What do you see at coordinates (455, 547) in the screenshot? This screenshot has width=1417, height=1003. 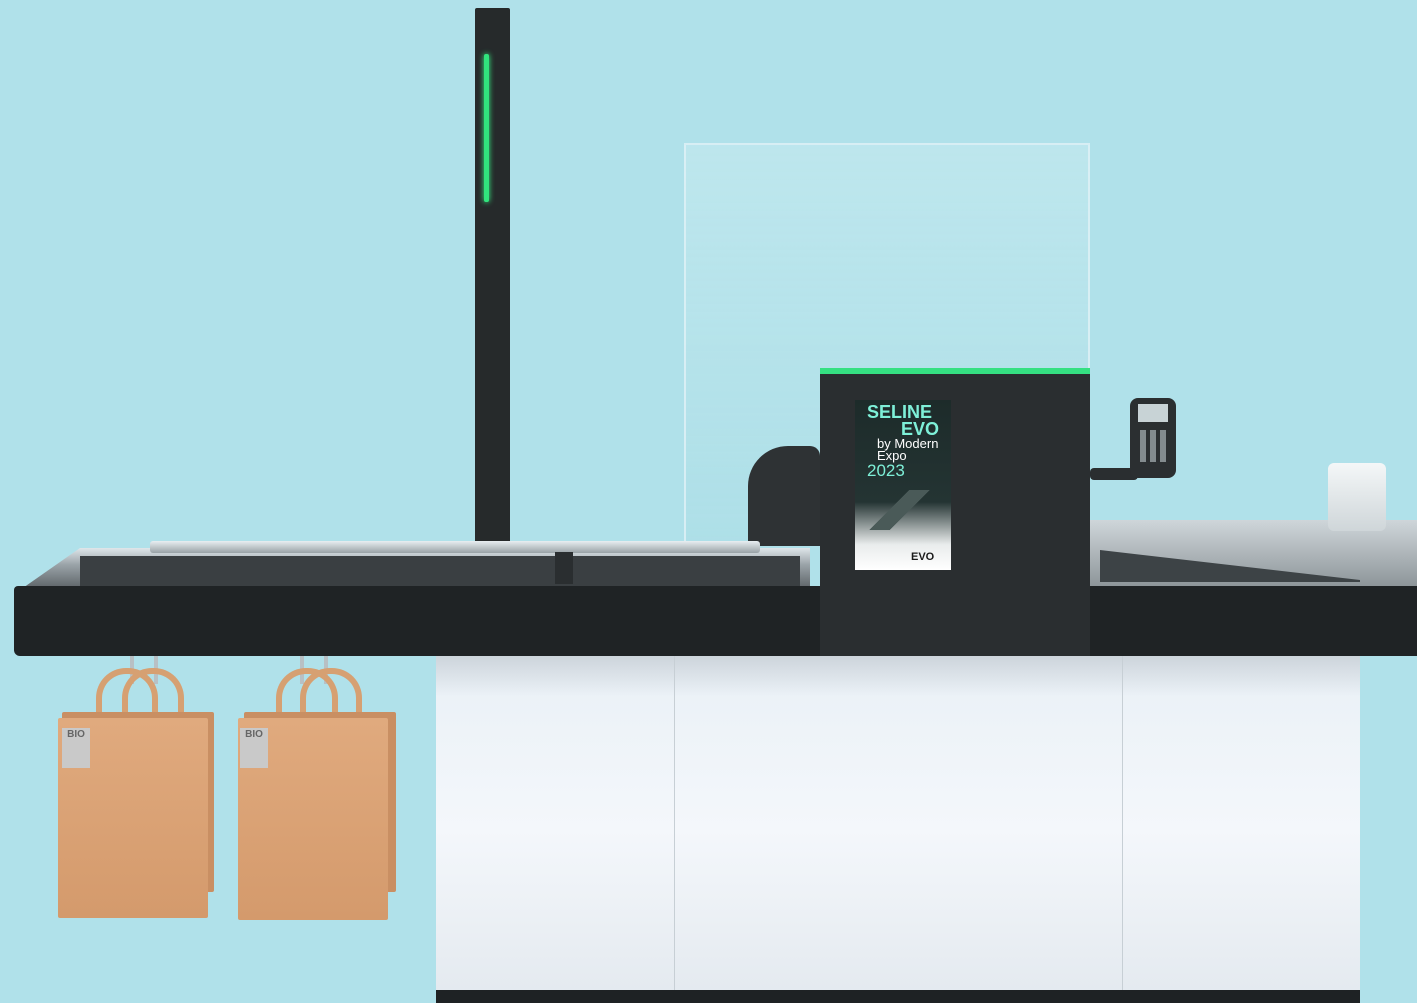 I see `conveyor-rail` at bounding box center [455, 547].